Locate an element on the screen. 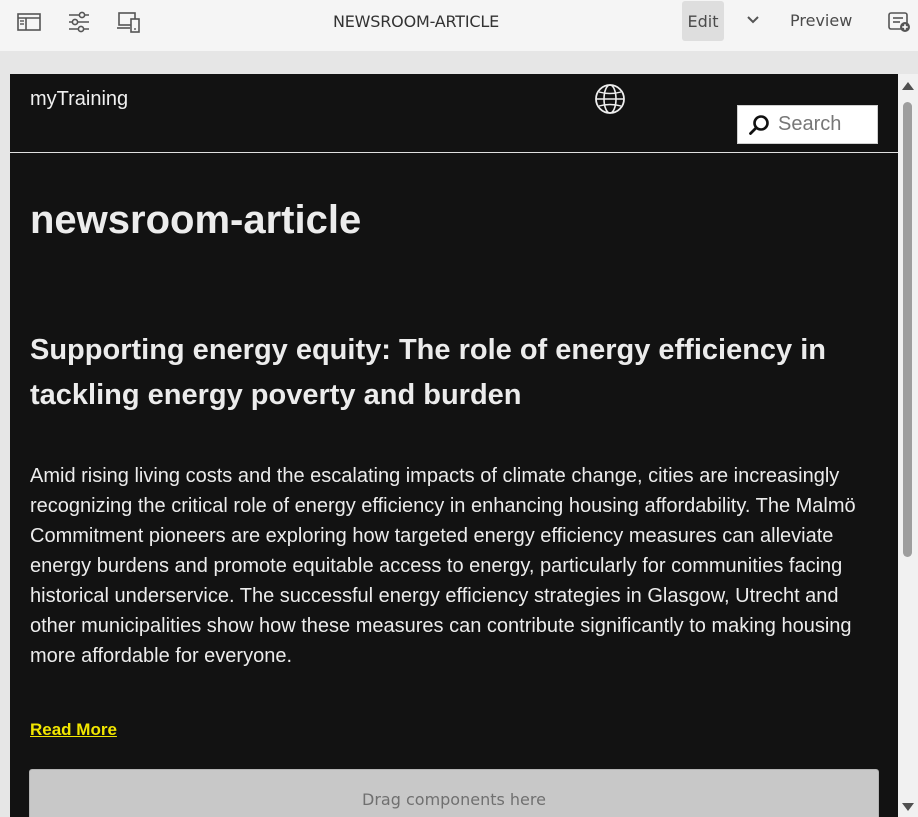  preview-button: Preview is located at coordinates (821, 20).